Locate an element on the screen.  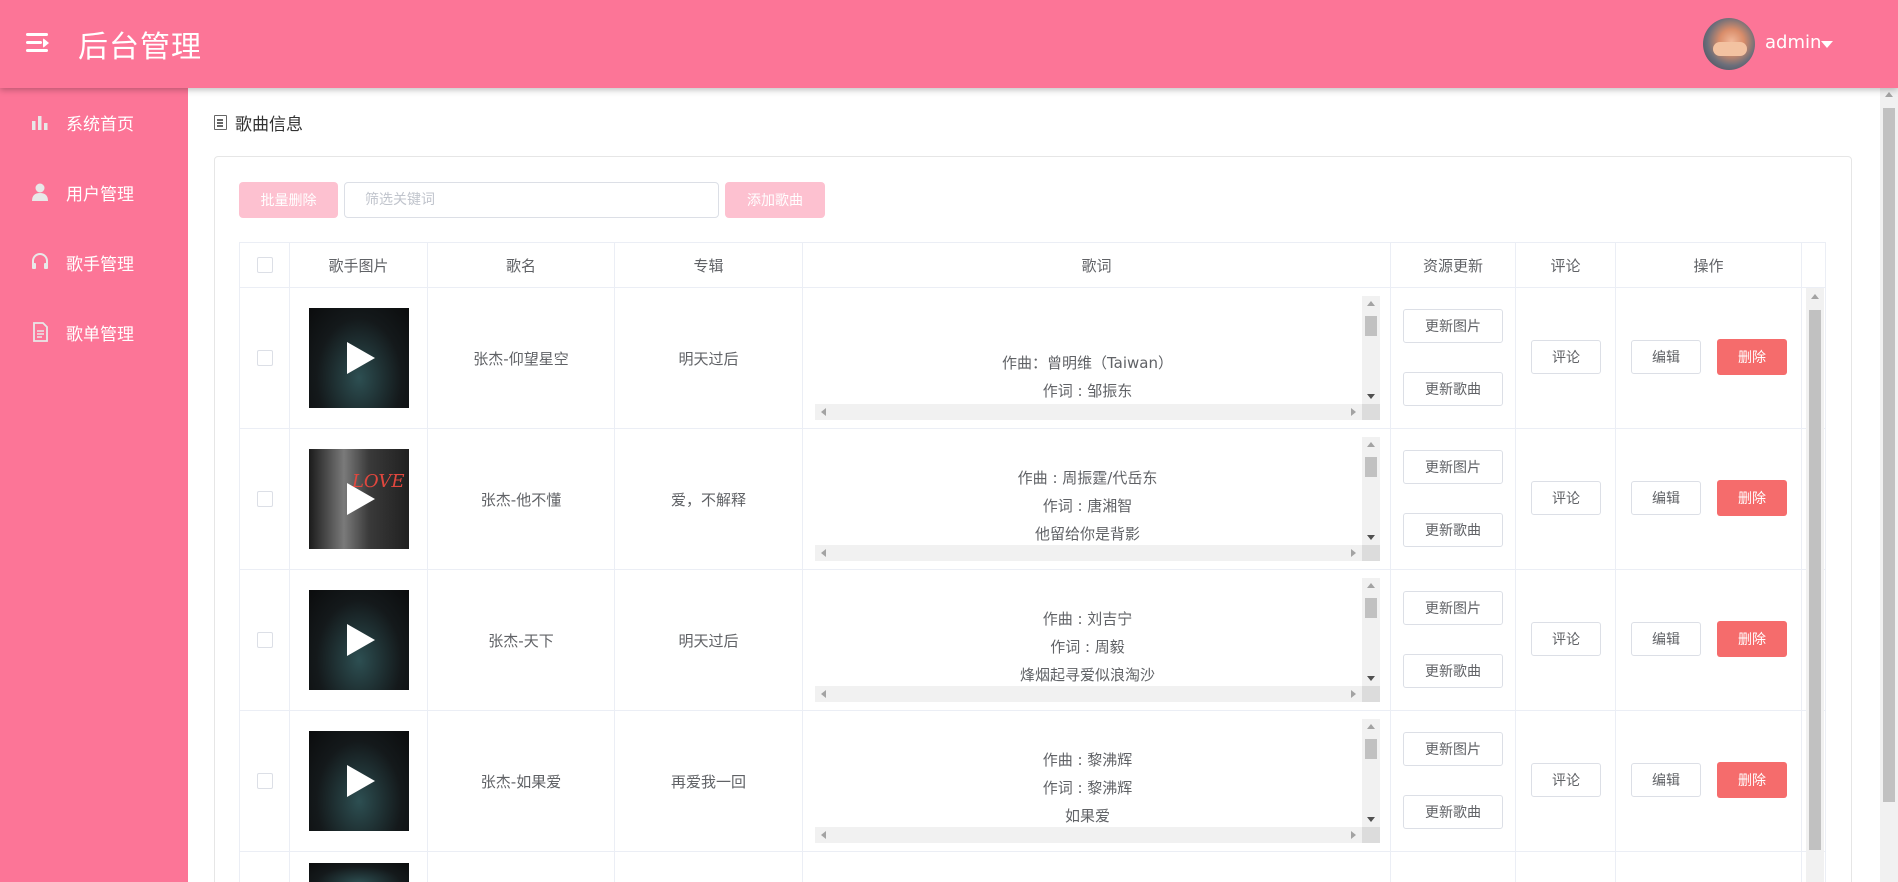
singer-image: LOVE is located at coordinates (358, 499).